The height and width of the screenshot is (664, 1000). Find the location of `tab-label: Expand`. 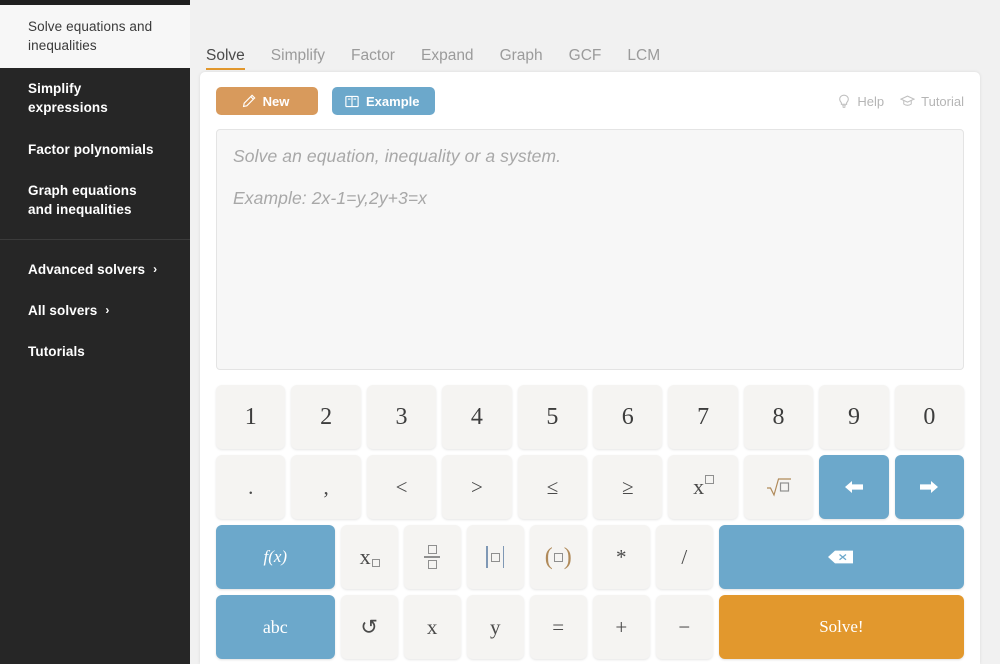

tab-label: Expand is located at coordinates (447, 55).